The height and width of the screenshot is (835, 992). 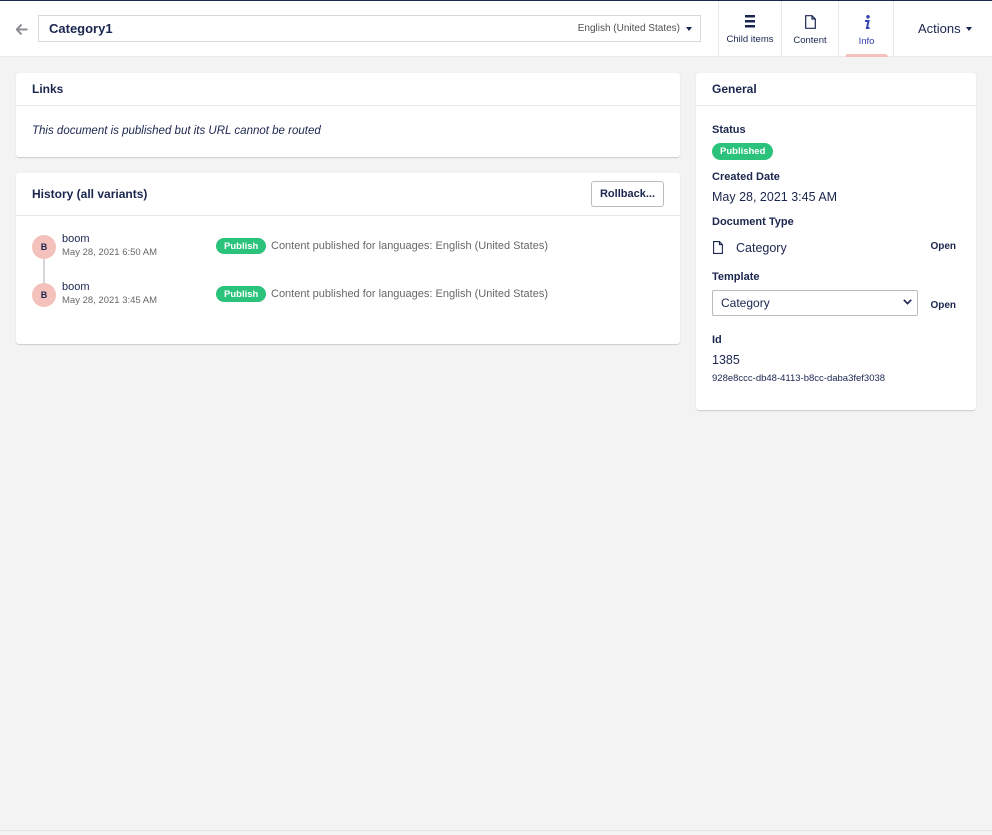 I want to click on tab-info: Info, so click(x=866, y=29).